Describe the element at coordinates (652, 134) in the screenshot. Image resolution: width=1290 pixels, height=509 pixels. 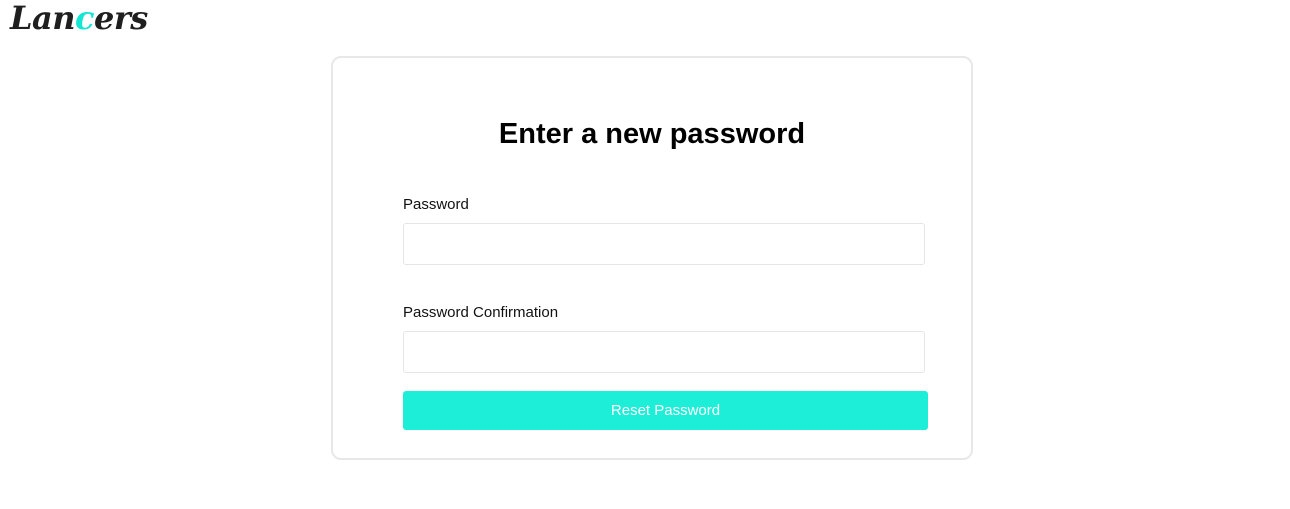
I see `page-title: Enter a new password` at that location.